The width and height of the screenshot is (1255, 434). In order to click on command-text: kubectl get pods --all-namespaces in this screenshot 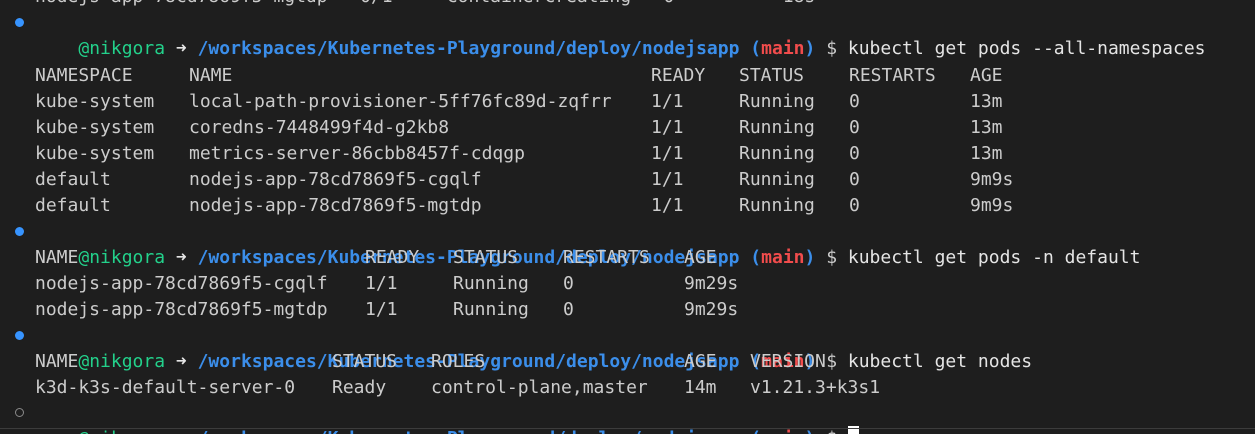, I will do `click(1026, 48)`.